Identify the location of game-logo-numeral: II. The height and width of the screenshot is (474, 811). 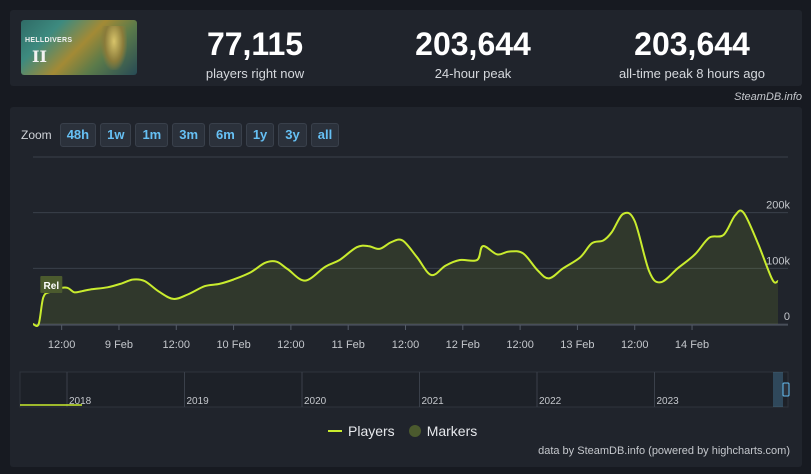
(39, 56).